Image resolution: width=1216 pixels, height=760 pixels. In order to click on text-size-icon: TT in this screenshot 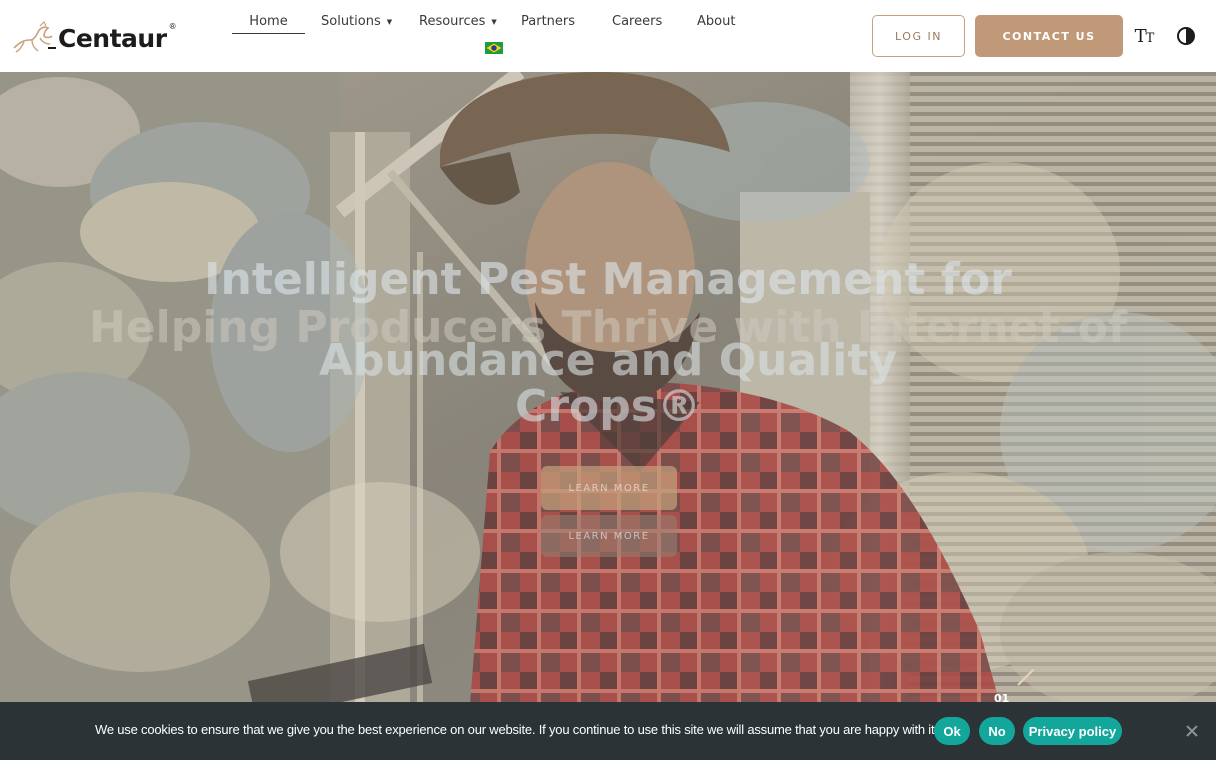, I will do `click(1144, 36)`.